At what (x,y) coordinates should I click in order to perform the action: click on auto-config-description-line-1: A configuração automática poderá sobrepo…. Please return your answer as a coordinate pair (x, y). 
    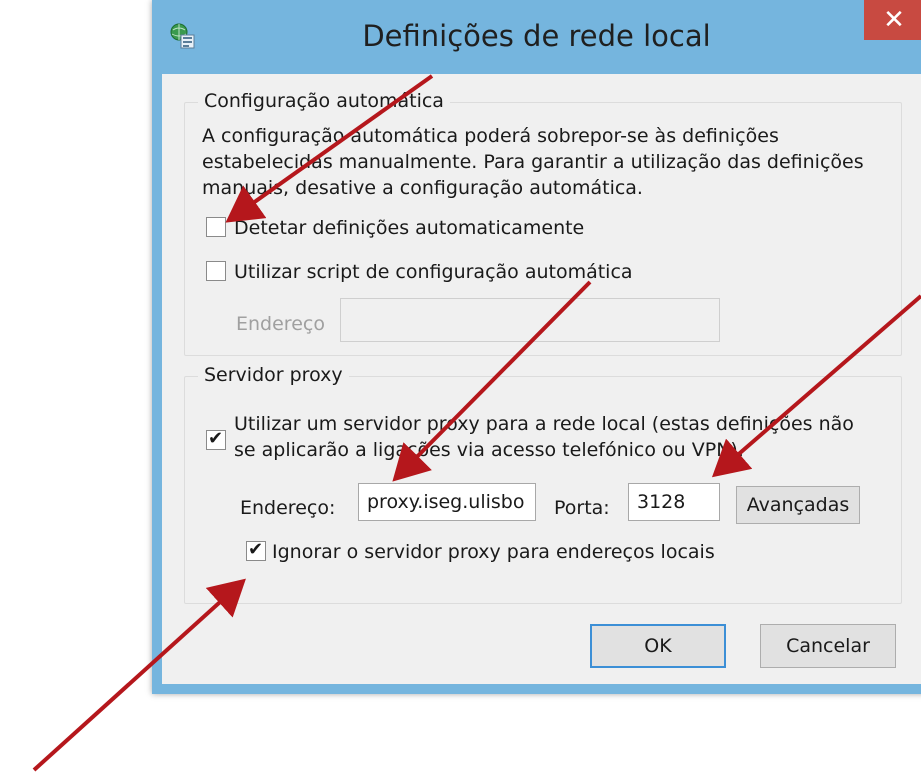
    Looking at the image, I should click on (490, 136).